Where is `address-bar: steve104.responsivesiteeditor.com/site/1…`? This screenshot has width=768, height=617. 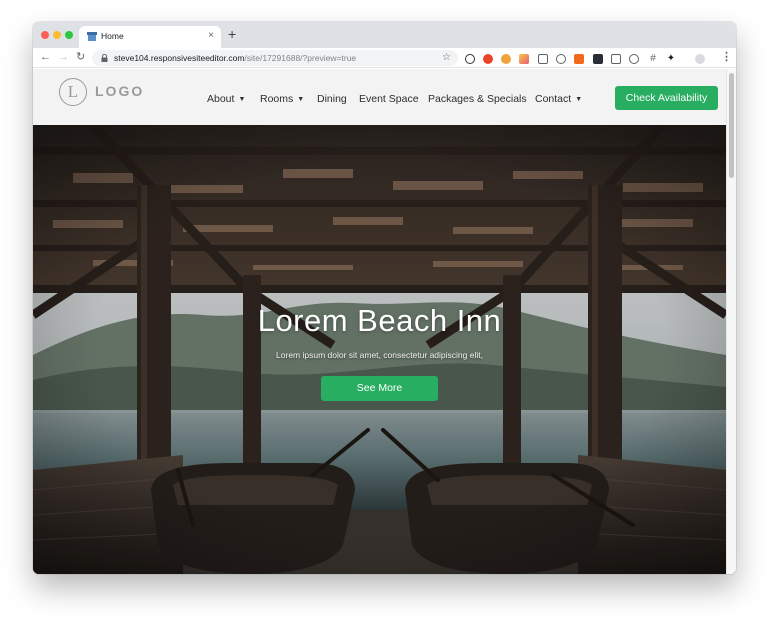
address-bar: steve104.responsivesiteeditor.com/site/1… is located at coordinates (275, 58).